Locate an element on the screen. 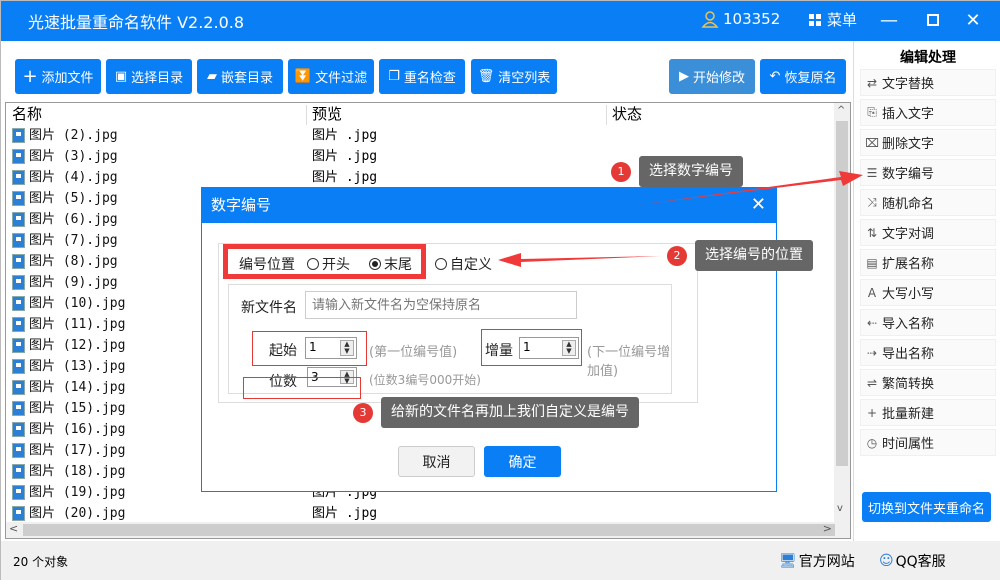 This screenshot has height=580, width=1000. horizontal-scrollbar: < > is located at coordinates (428, 530).